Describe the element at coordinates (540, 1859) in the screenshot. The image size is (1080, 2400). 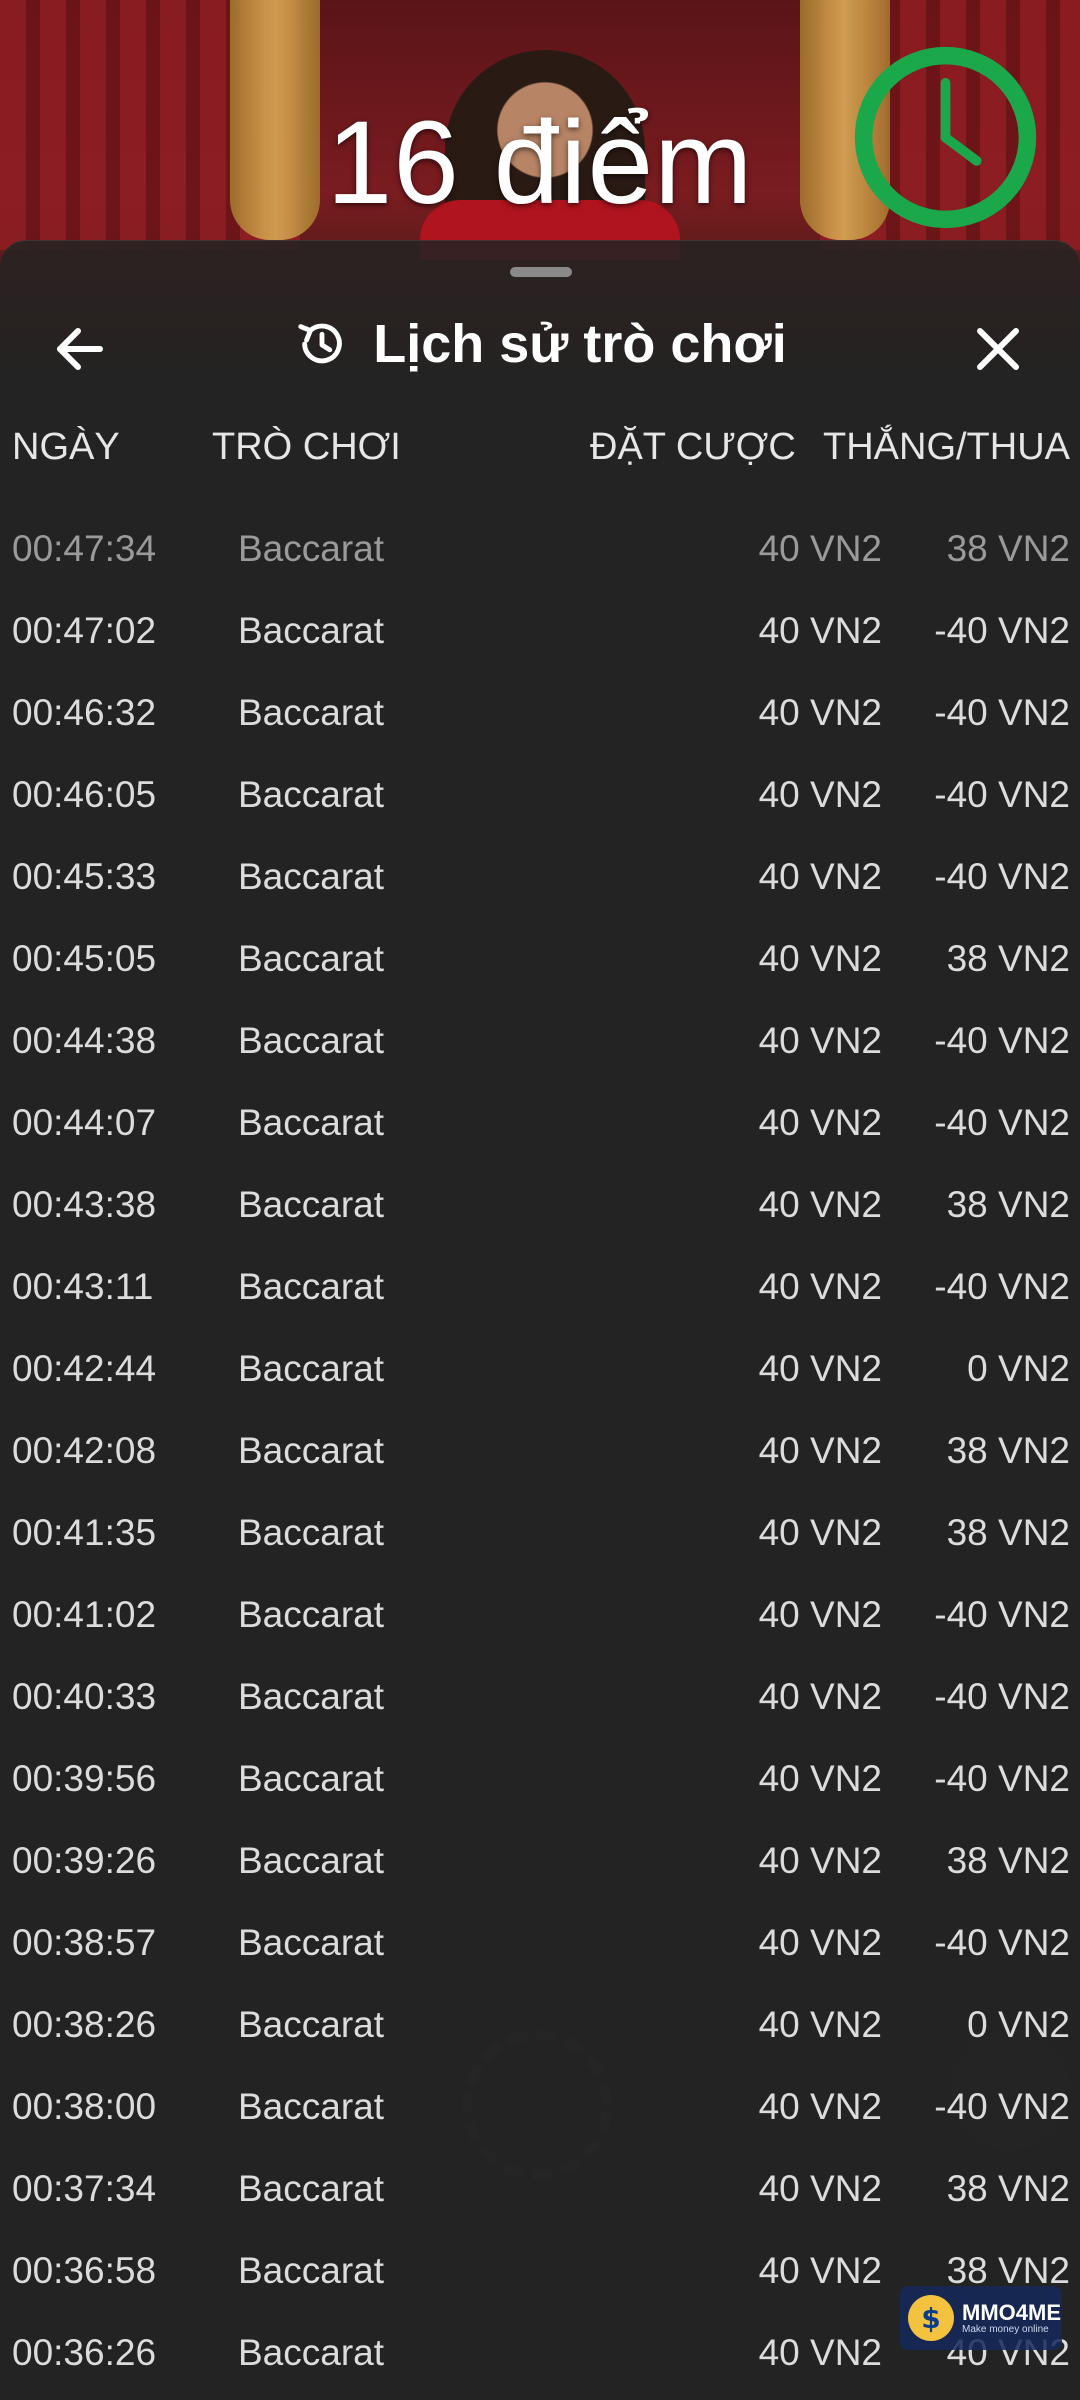
I see `history-row: 00:39:26 Baccarat 40 VN2 38 VN2` at that location.